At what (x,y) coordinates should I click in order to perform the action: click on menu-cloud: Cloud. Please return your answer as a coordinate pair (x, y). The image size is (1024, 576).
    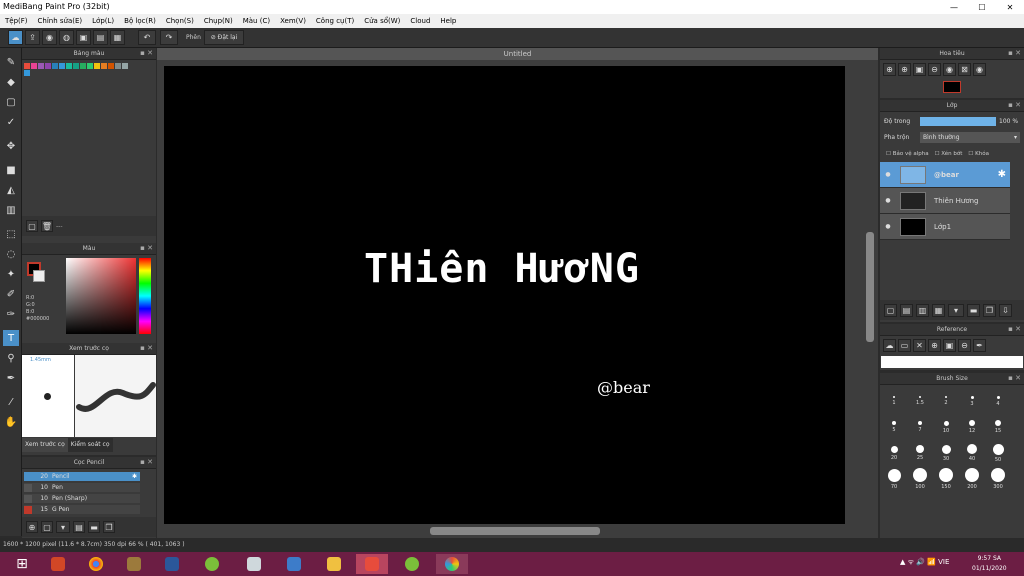
    Looking at the image, I should click on (420, 21).